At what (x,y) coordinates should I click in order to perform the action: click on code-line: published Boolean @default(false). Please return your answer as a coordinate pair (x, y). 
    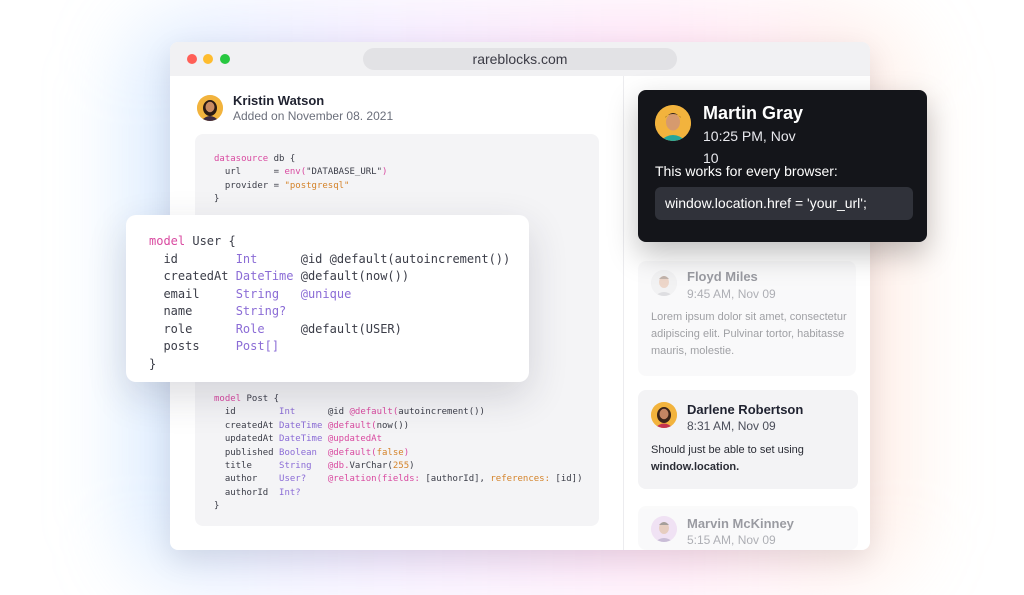
    Looking at the image, I should click on (312, 452).